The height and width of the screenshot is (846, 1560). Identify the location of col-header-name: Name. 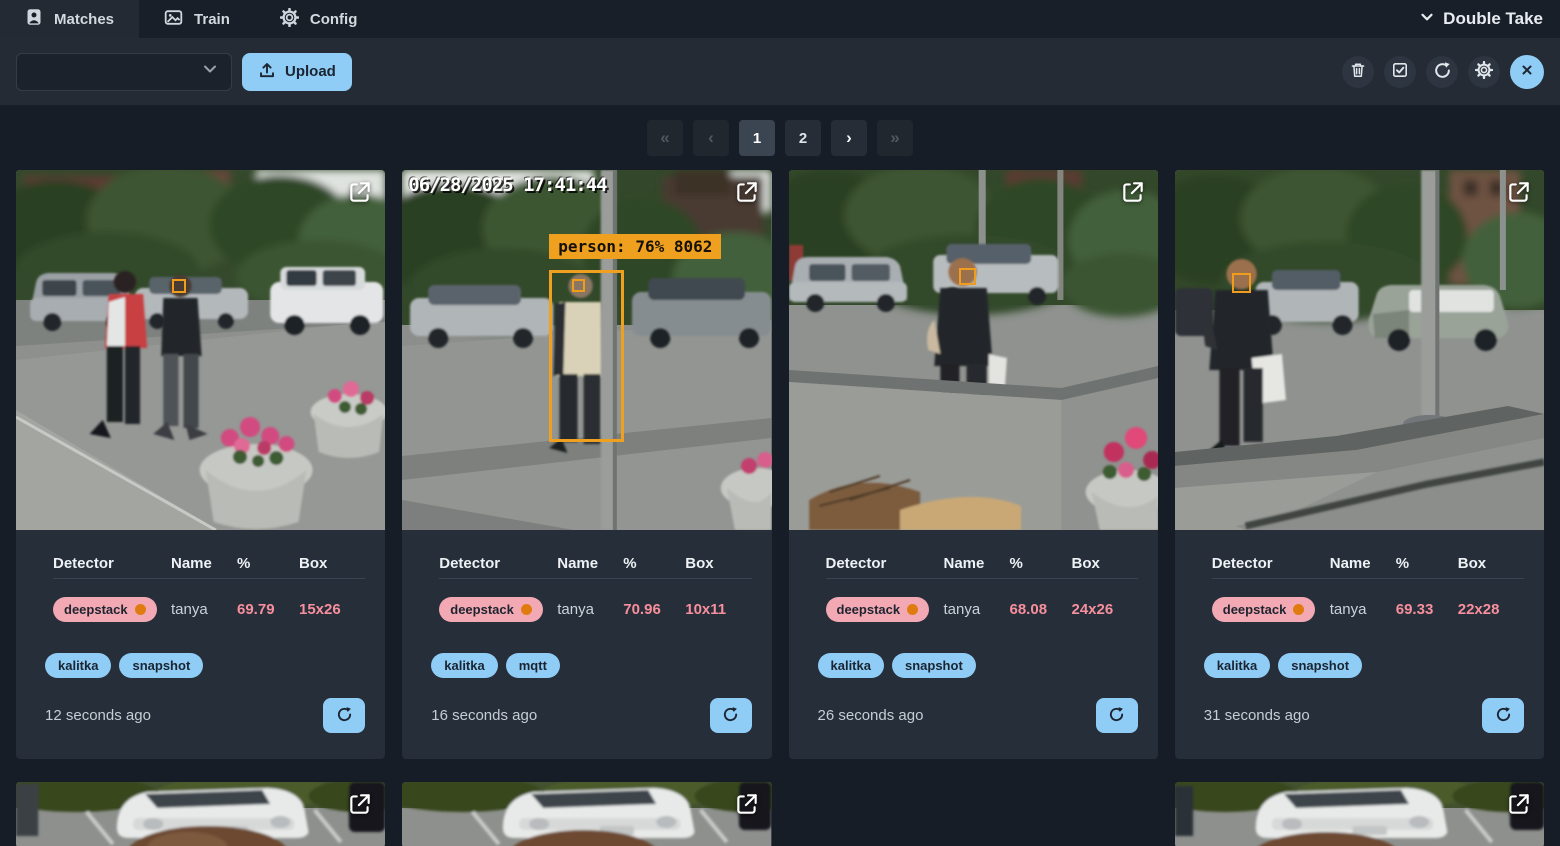
(1350, 563).